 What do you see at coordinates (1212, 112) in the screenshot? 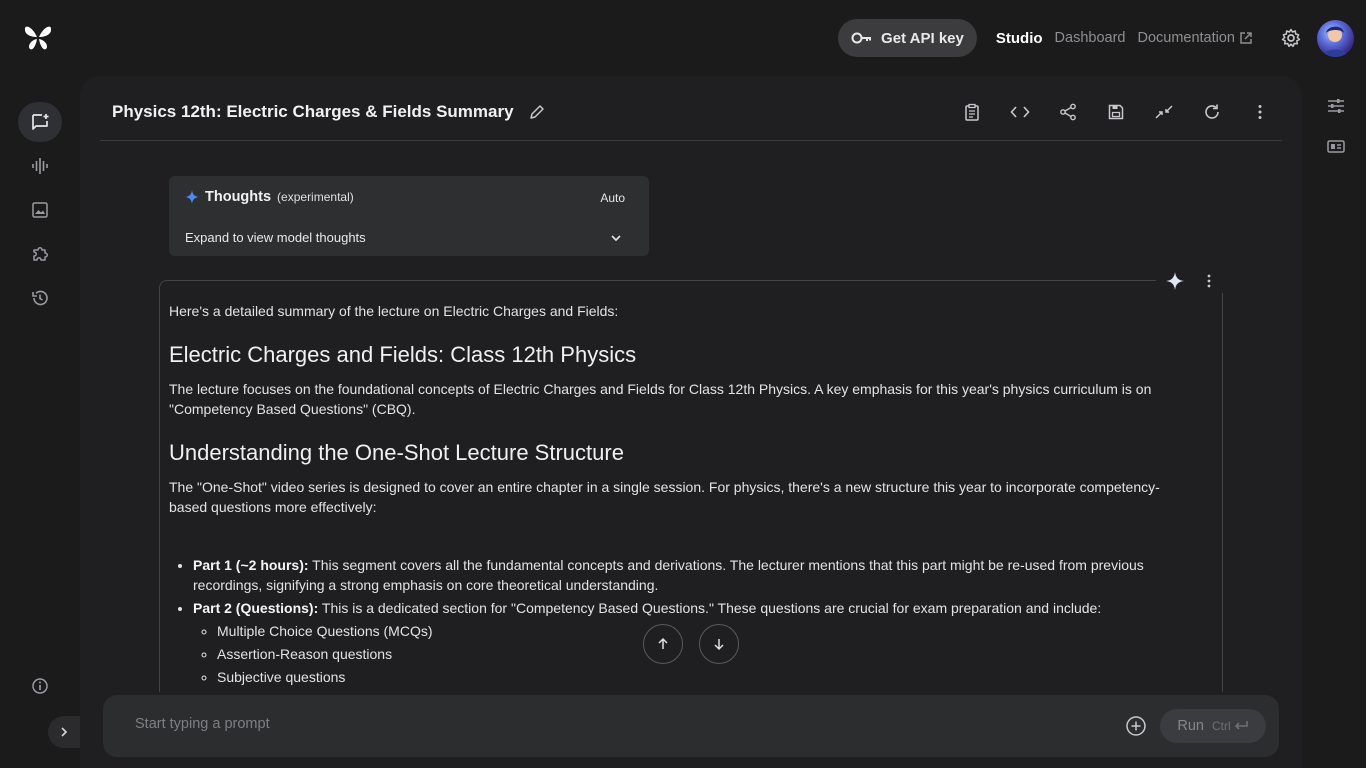
I see `refresh-icon` at bounding box center [1212, 112].